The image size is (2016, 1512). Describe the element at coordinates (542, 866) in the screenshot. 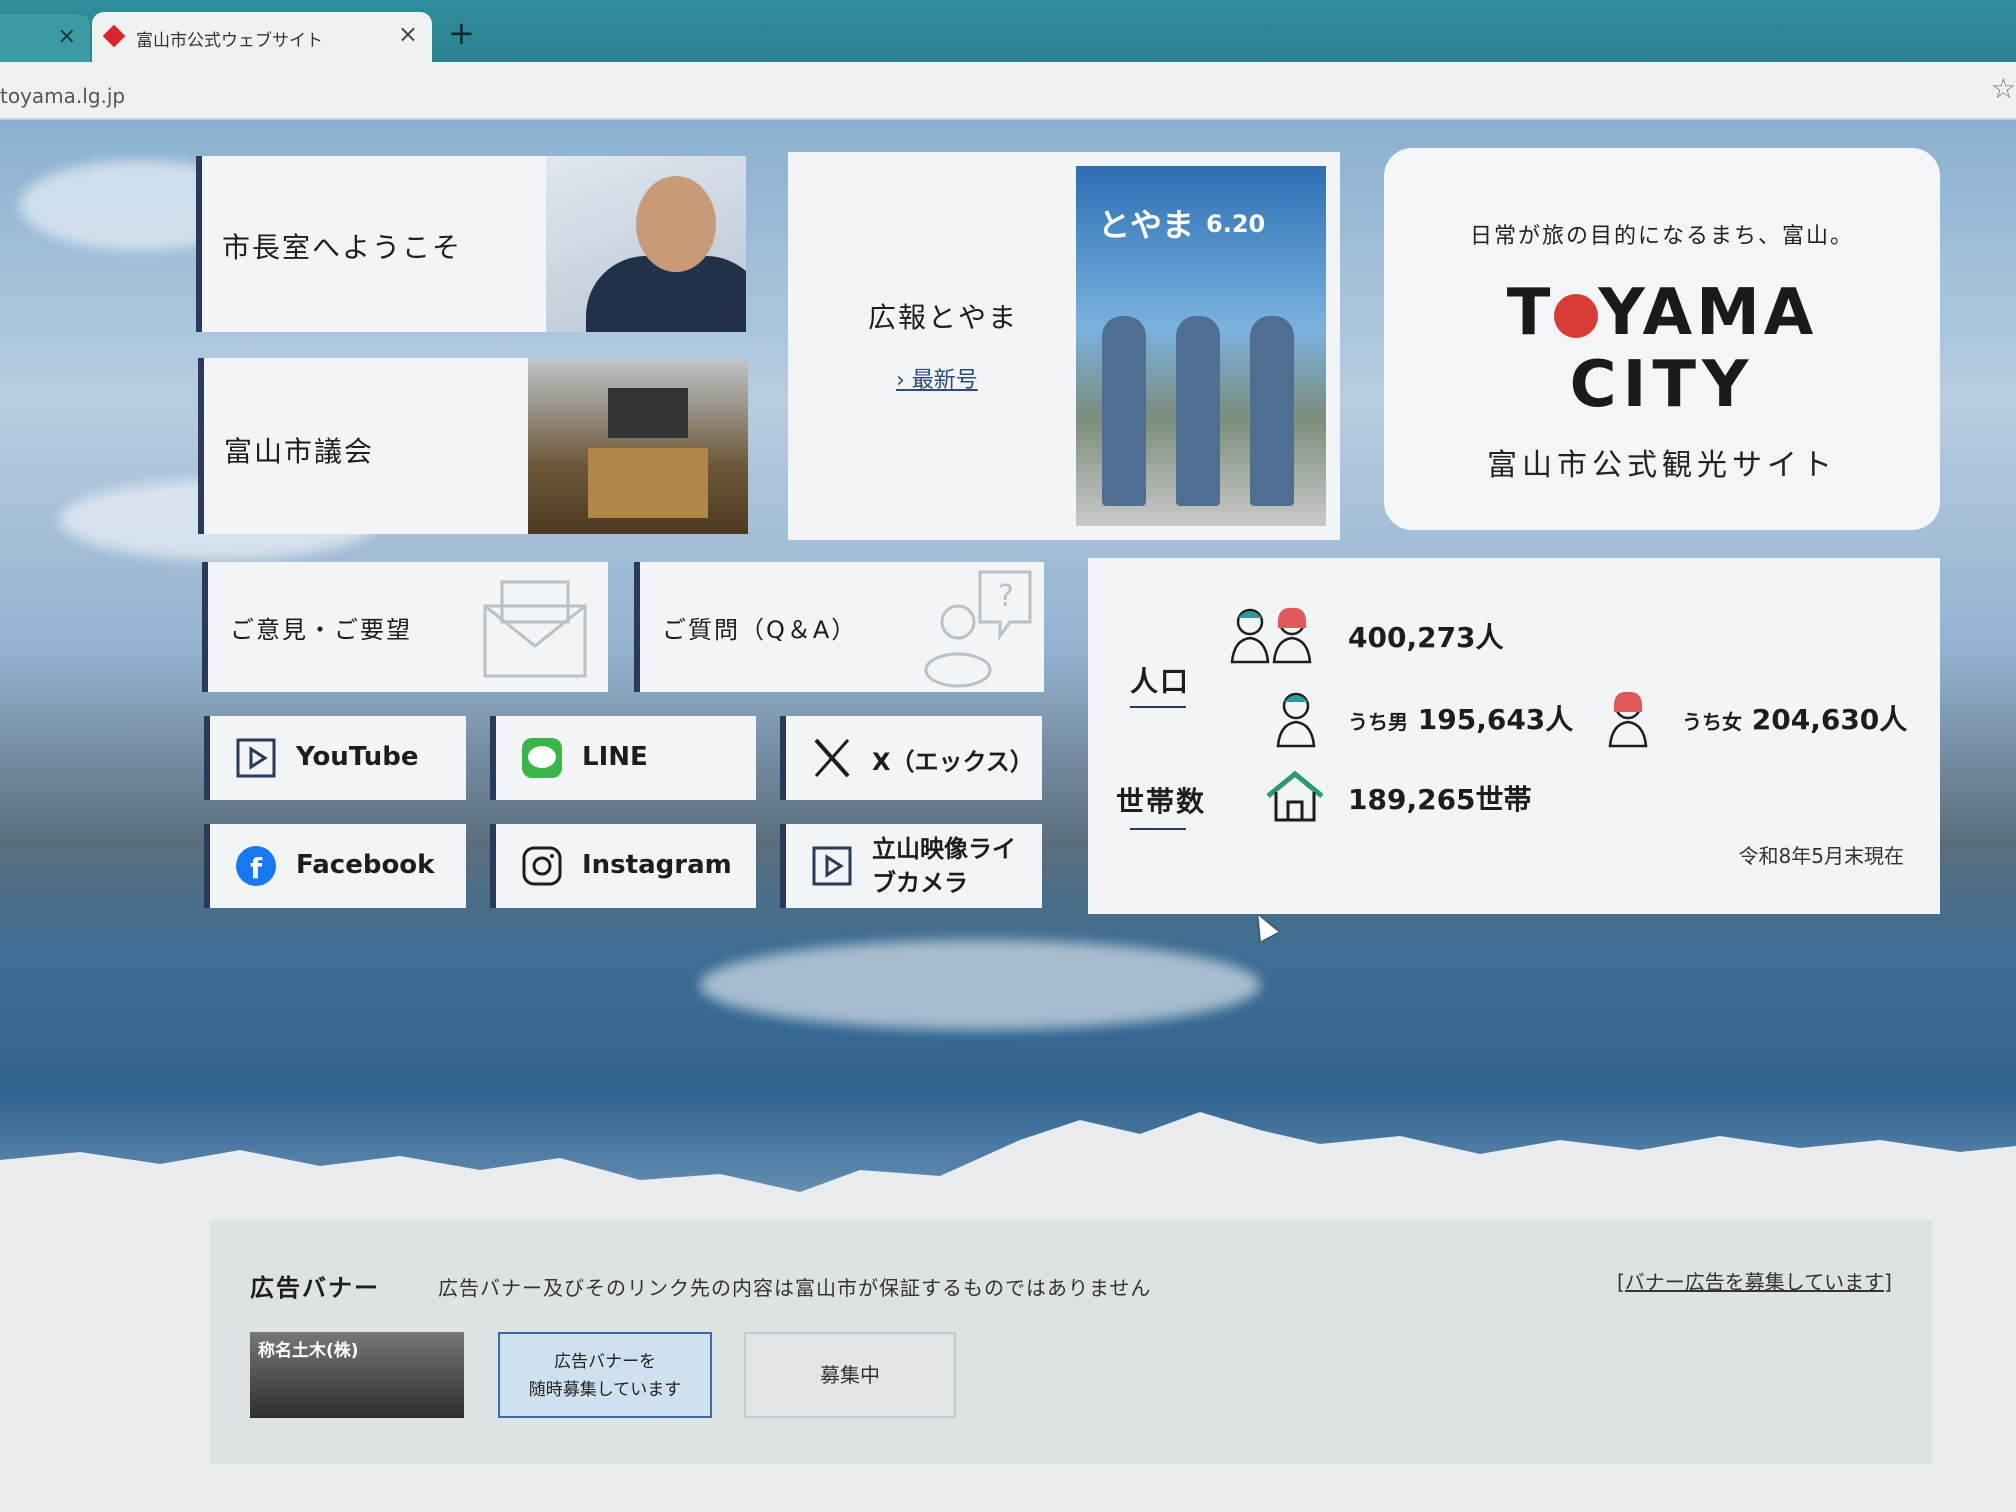

I see `instagram-icon` at that location.